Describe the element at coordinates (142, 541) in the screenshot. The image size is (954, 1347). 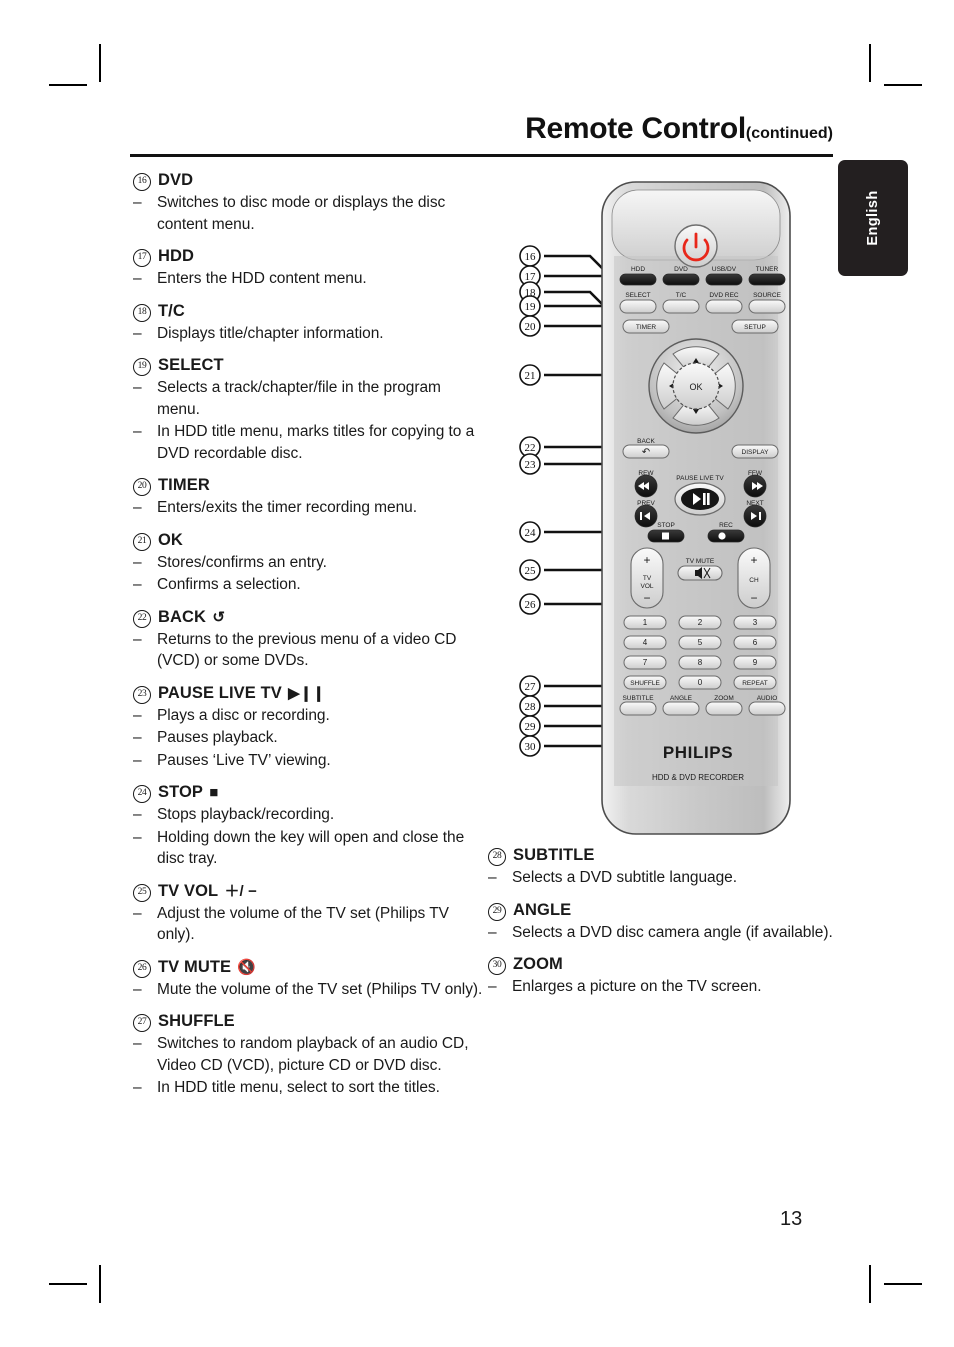
I see `entry-number-badge: 21` at that location.